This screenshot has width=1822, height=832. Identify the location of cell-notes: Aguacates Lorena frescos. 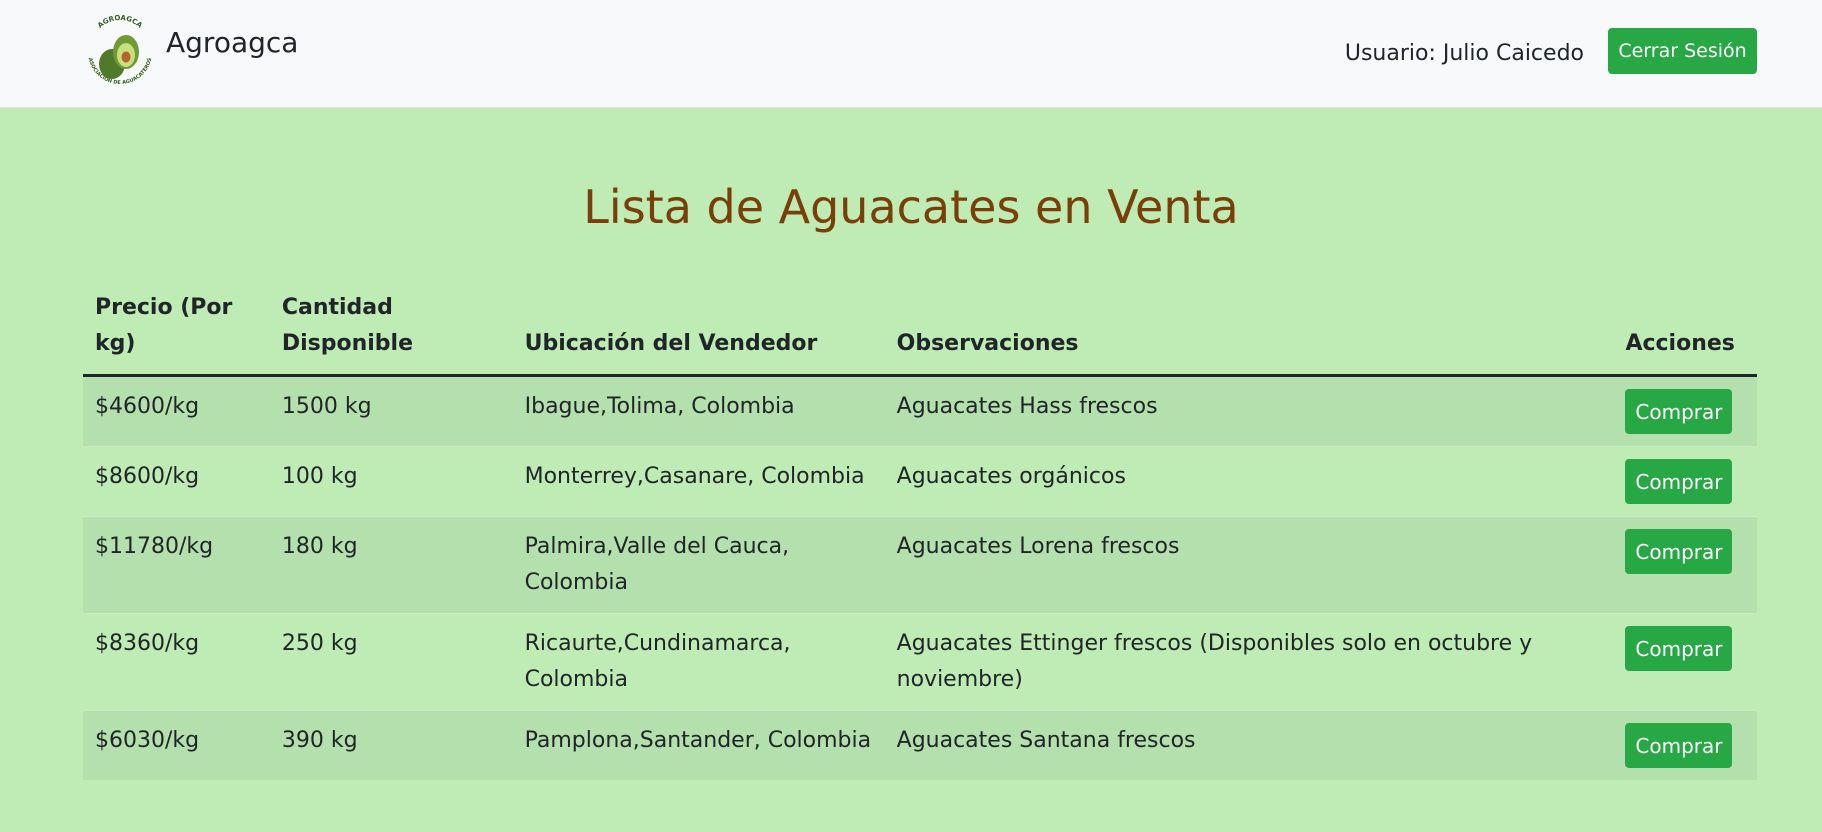
(1249, 565).